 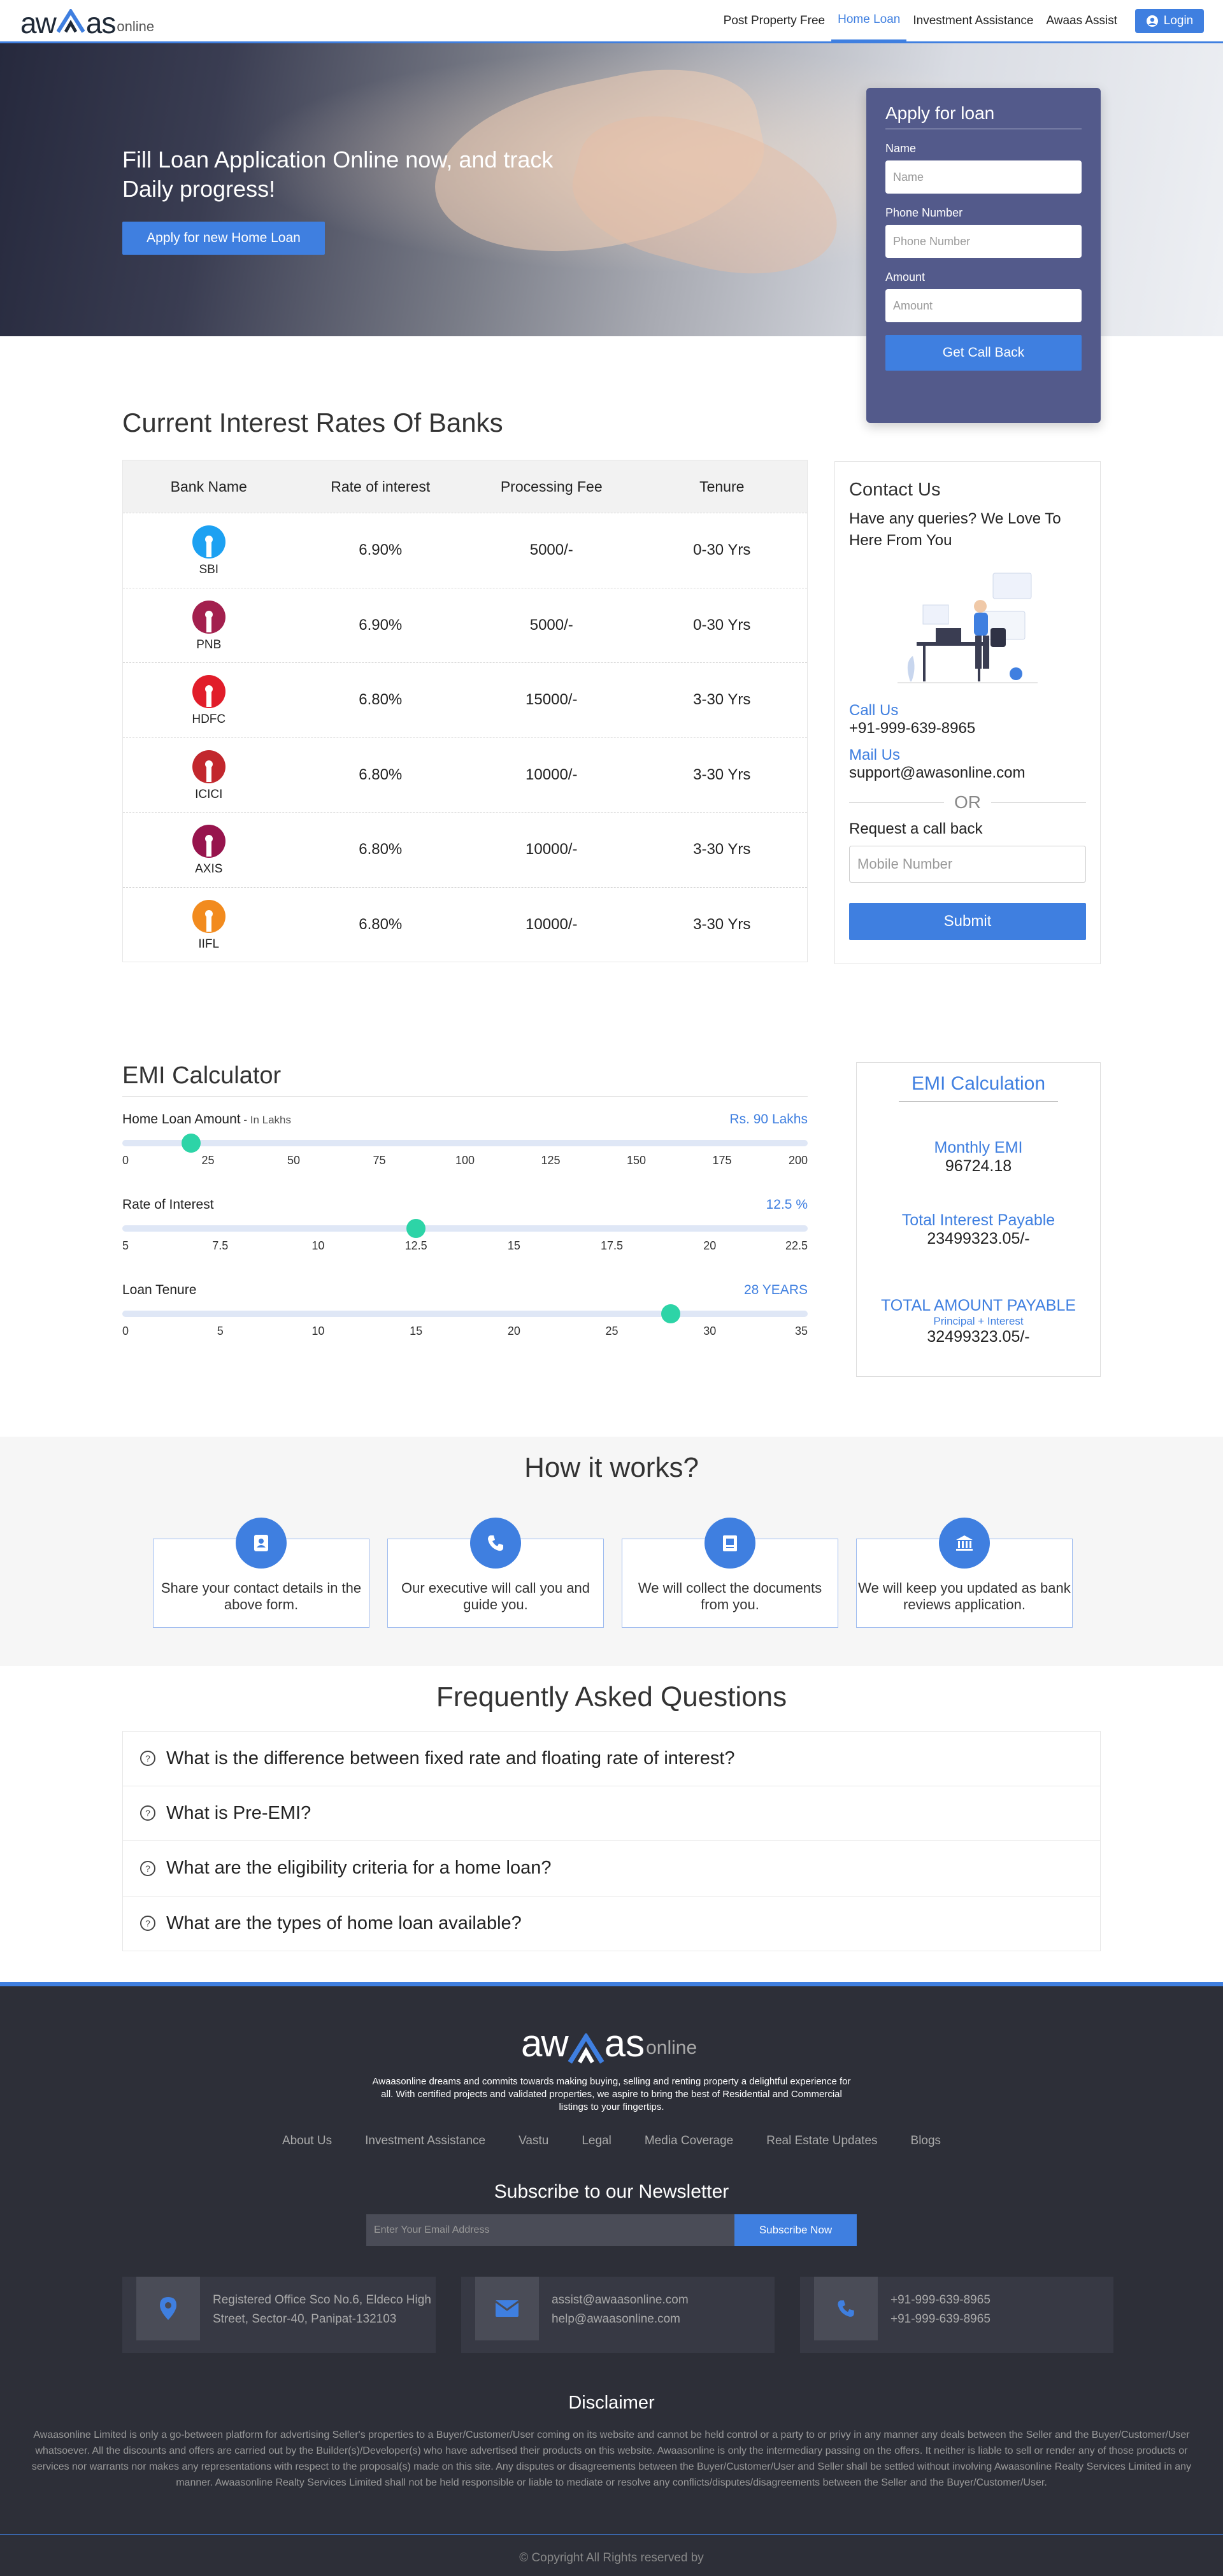 I want to click on subscribe-button: Subscribe Now, so click(x=796, y=2230).